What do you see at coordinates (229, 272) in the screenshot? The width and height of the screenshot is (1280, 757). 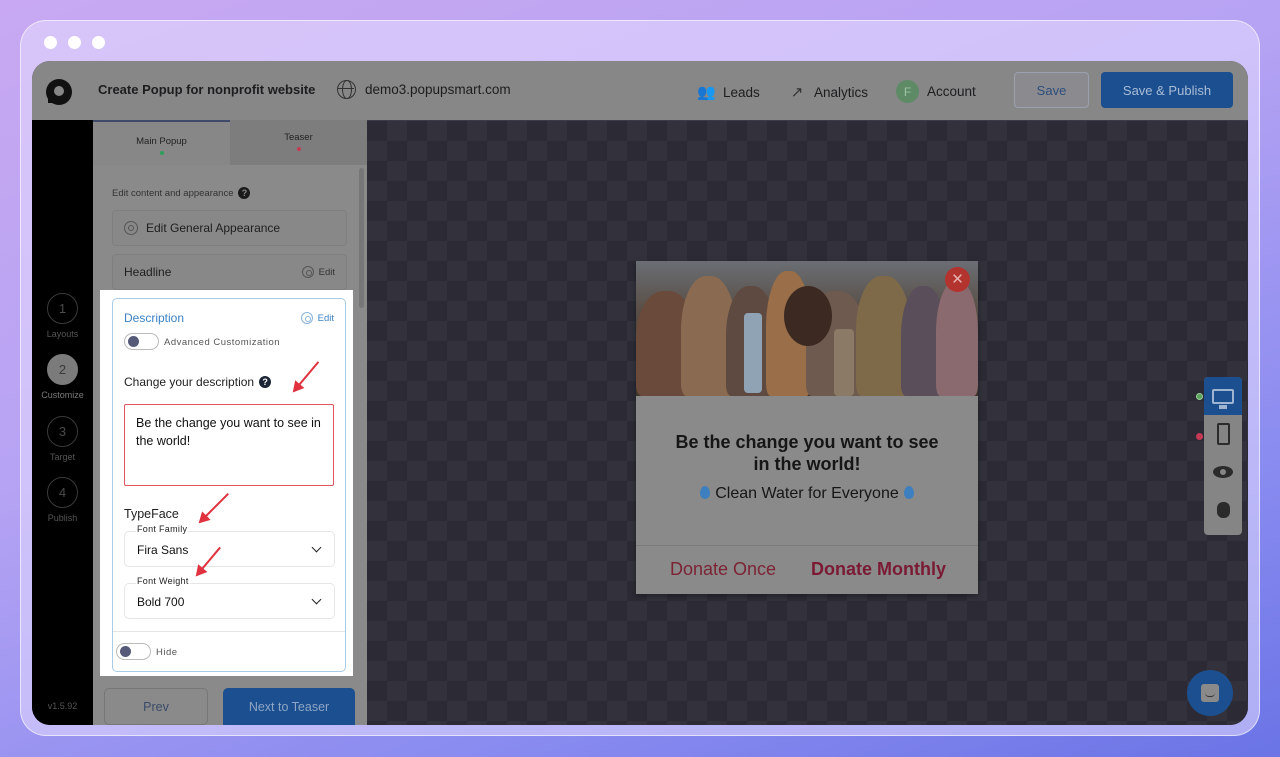 I see `headline-row: Headline Edit` at bounding box center [229, 272].